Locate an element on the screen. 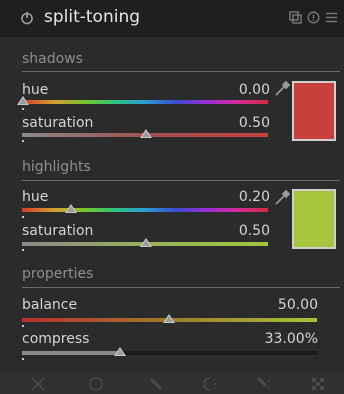  compress-slider is located at coordinates (169, 353).